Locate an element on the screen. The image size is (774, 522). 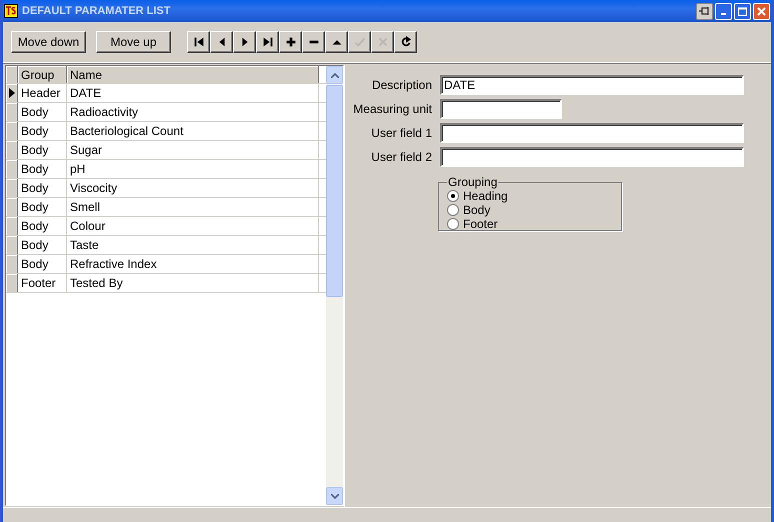
table-cell: Radioactivity is located at coordinates (193, 112).